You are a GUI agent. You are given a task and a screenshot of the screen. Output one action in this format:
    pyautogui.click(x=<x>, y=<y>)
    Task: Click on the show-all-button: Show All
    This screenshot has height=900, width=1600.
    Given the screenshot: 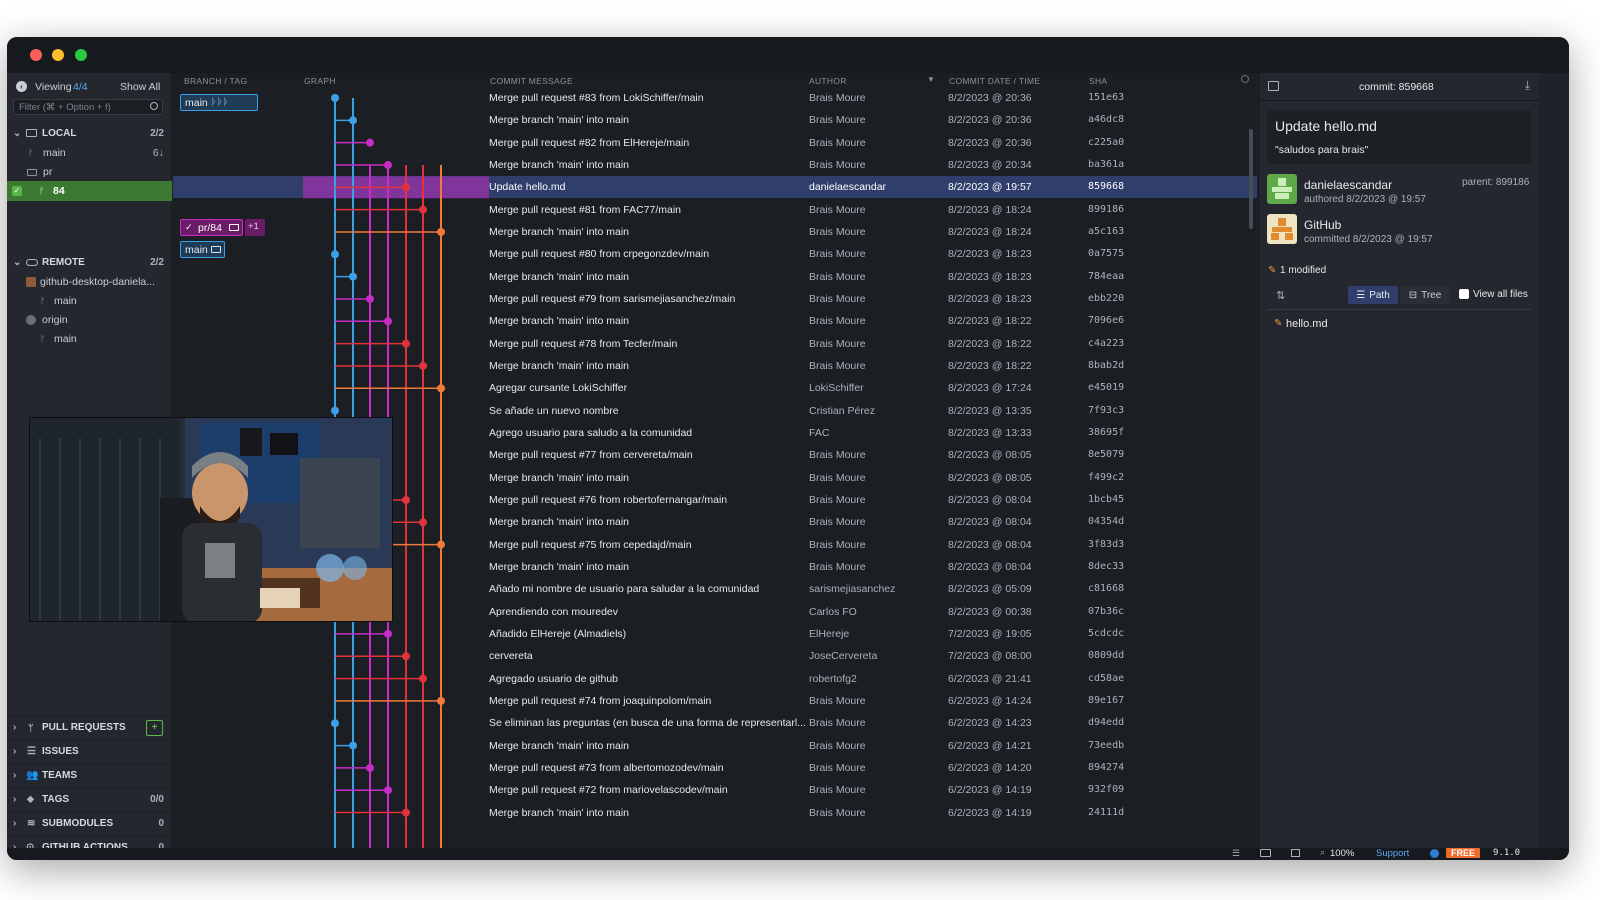 What is the action you would take?
    pyautogui.click(x=140, y=87)
    